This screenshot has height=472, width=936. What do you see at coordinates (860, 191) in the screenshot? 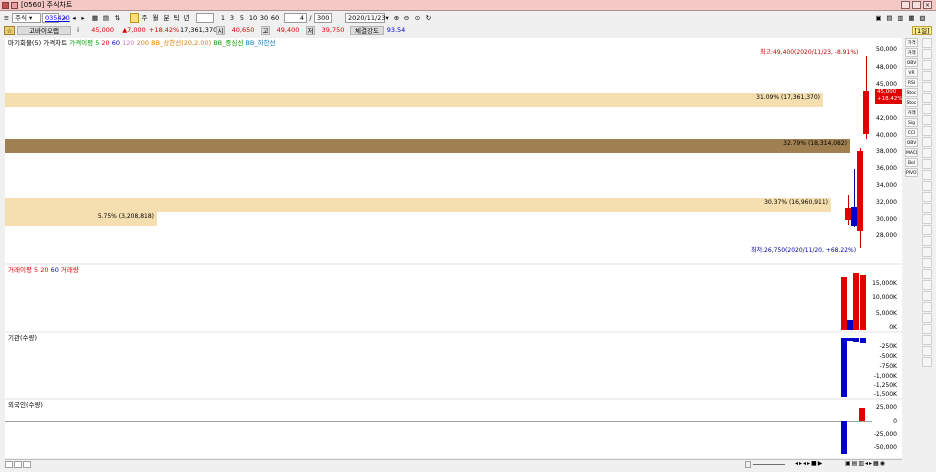
I see `candle` at bounding box center [860, 191].